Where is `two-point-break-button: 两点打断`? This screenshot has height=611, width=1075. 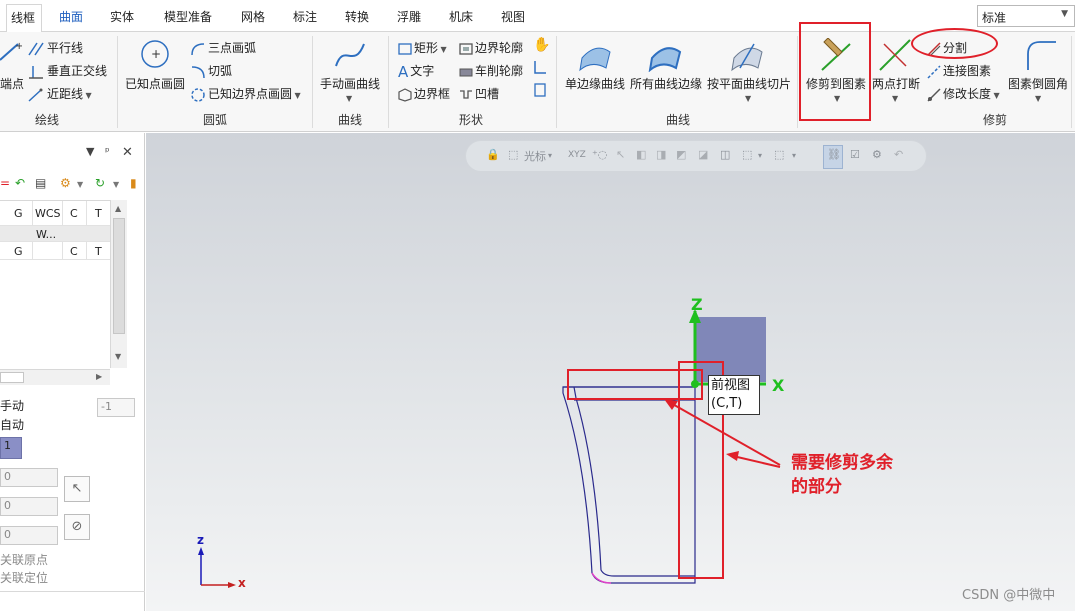 two-point-break-button: 两点打断 is located at coordinates (896, 83).